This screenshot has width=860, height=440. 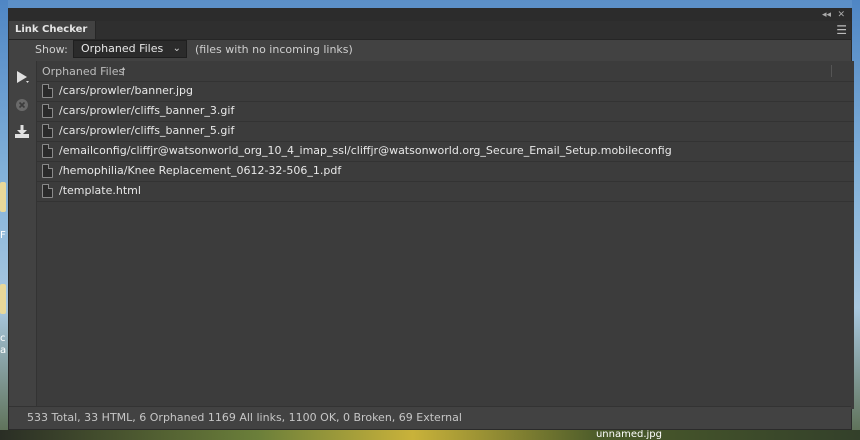 I want to click on tab-link-checker: Link Checker, so click(x=53, y=30).